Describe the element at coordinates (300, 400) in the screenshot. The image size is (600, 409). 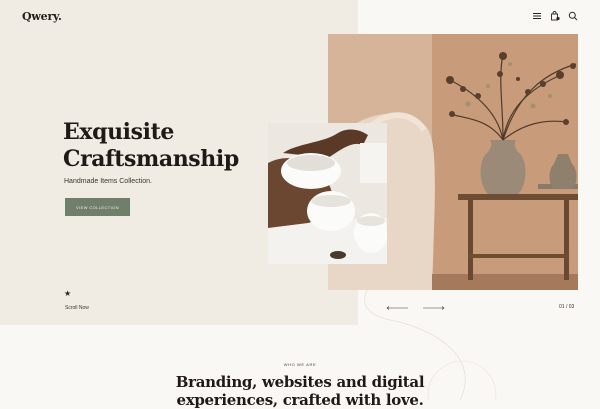
I see `section-title-line-2: experiences, crafted with love.` at that location.